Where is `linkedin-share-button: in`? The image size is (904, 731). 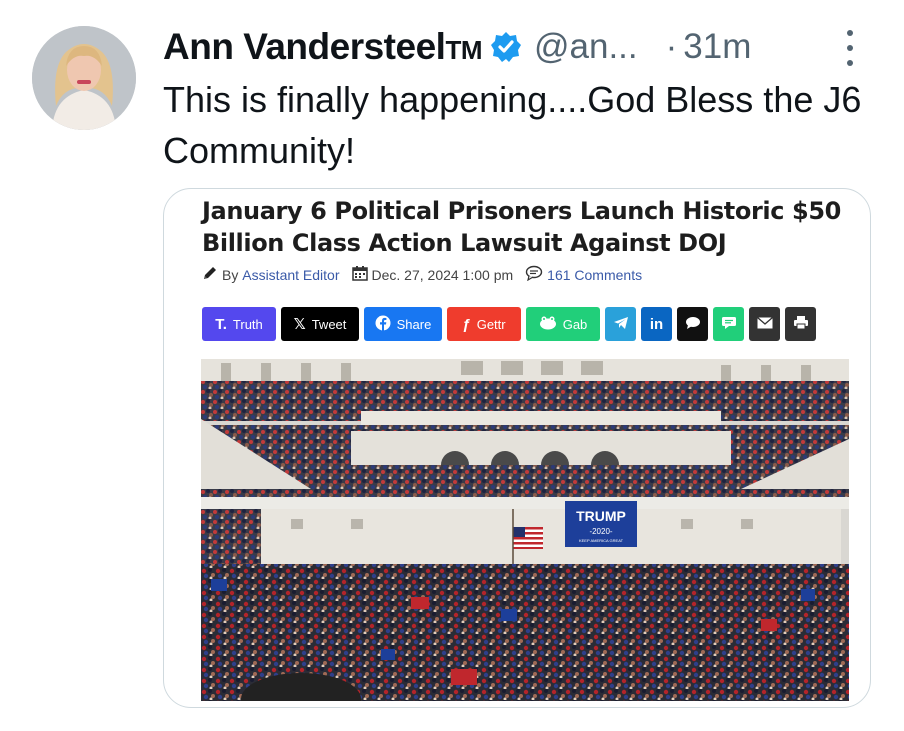
linkedin-share-button: in is located at coordinates (656, 324).